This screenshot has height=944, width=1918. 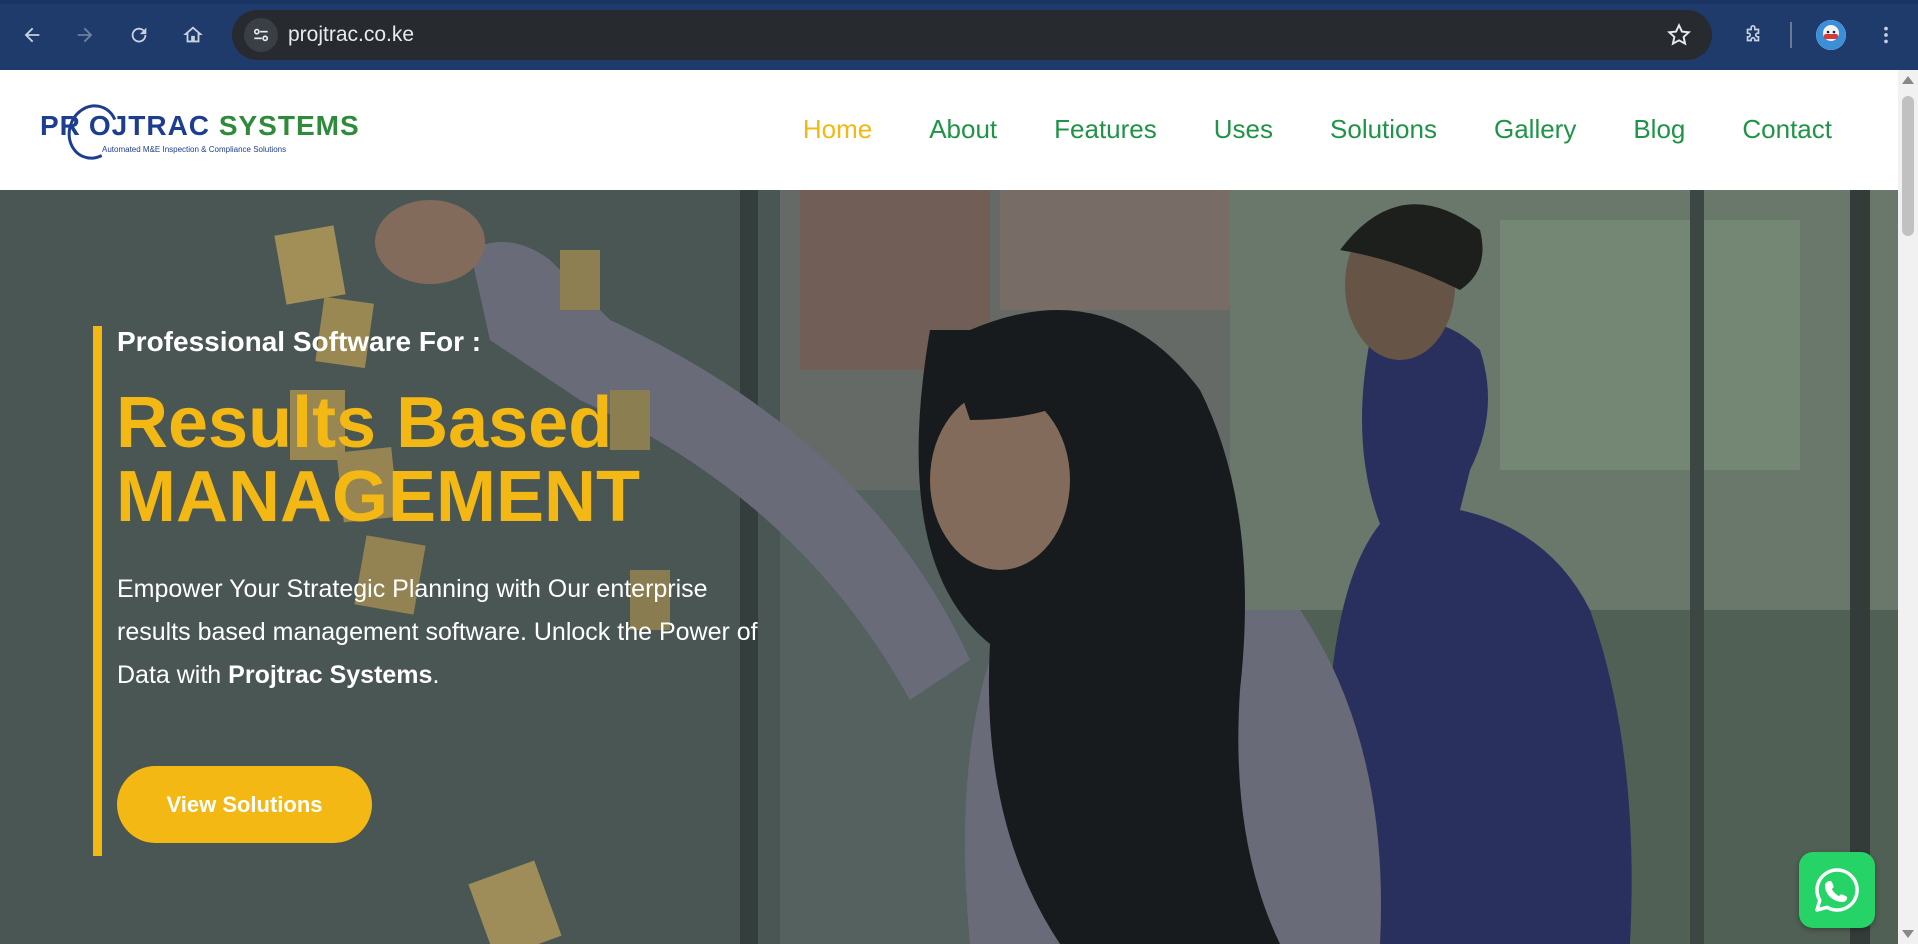 What do you see at coordinates (1243, 129) in the screenshot?
I see `nav-uses: Uses` at bounding box center [1243, 129].